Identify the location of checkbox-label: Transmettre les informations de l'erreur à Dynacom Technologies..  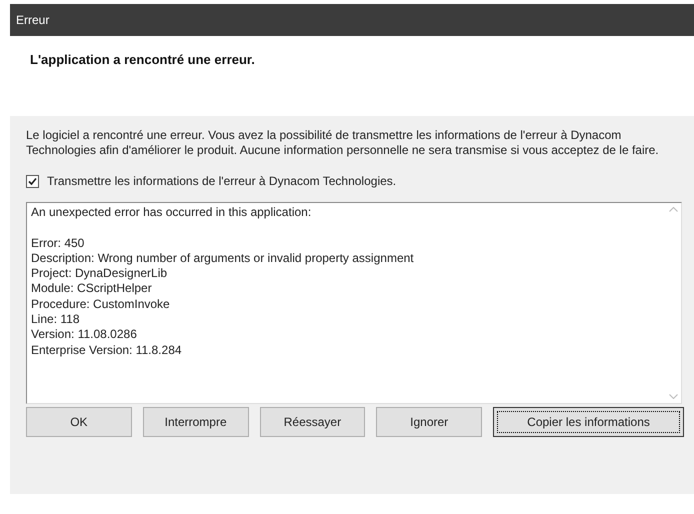
(221, 181).